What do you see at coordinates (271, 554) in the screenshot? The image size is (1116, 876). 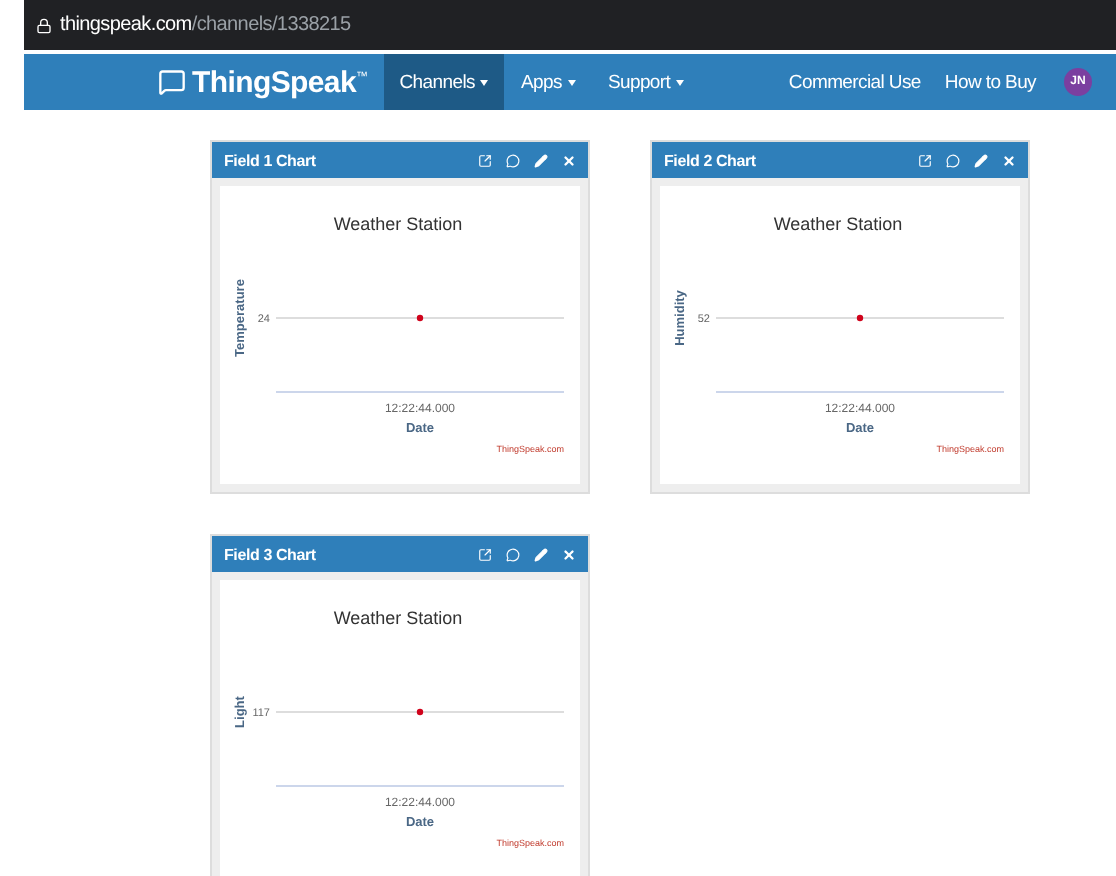 I see `card-title: Field 3 Chart` at bounding box center [271, 554].